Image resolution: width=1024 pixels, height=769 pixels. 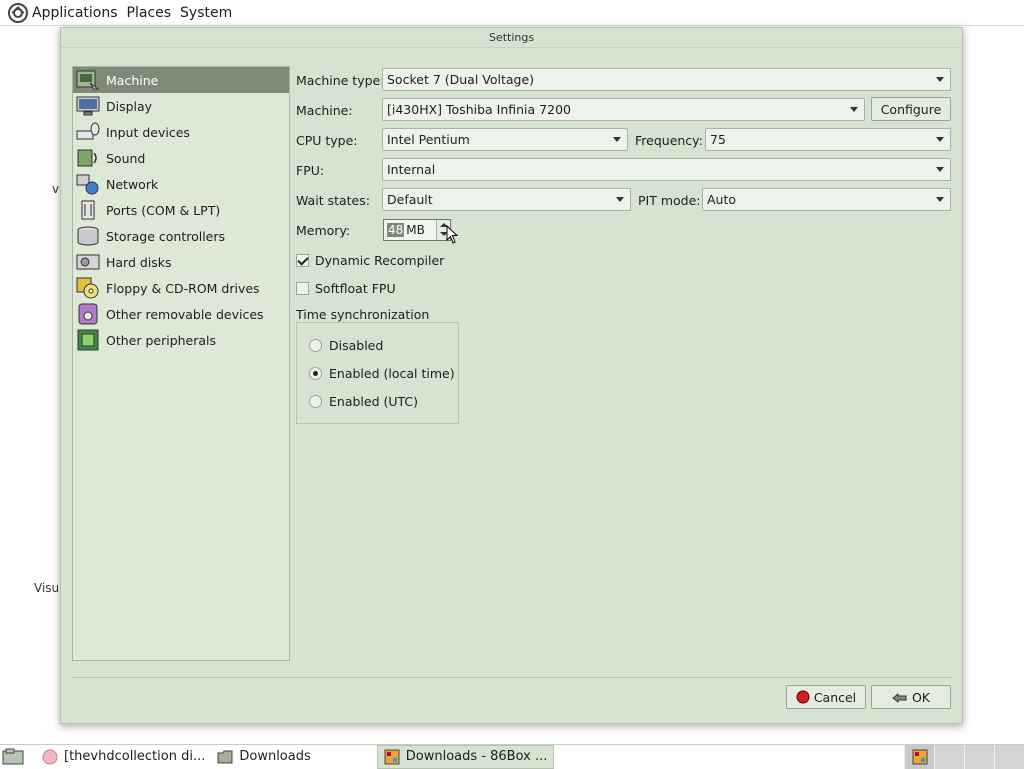 What do you see at coordinates (132, 184) in the screenshot?
I see `sidebar-item-label: Network` at bounding box center [132, 184].